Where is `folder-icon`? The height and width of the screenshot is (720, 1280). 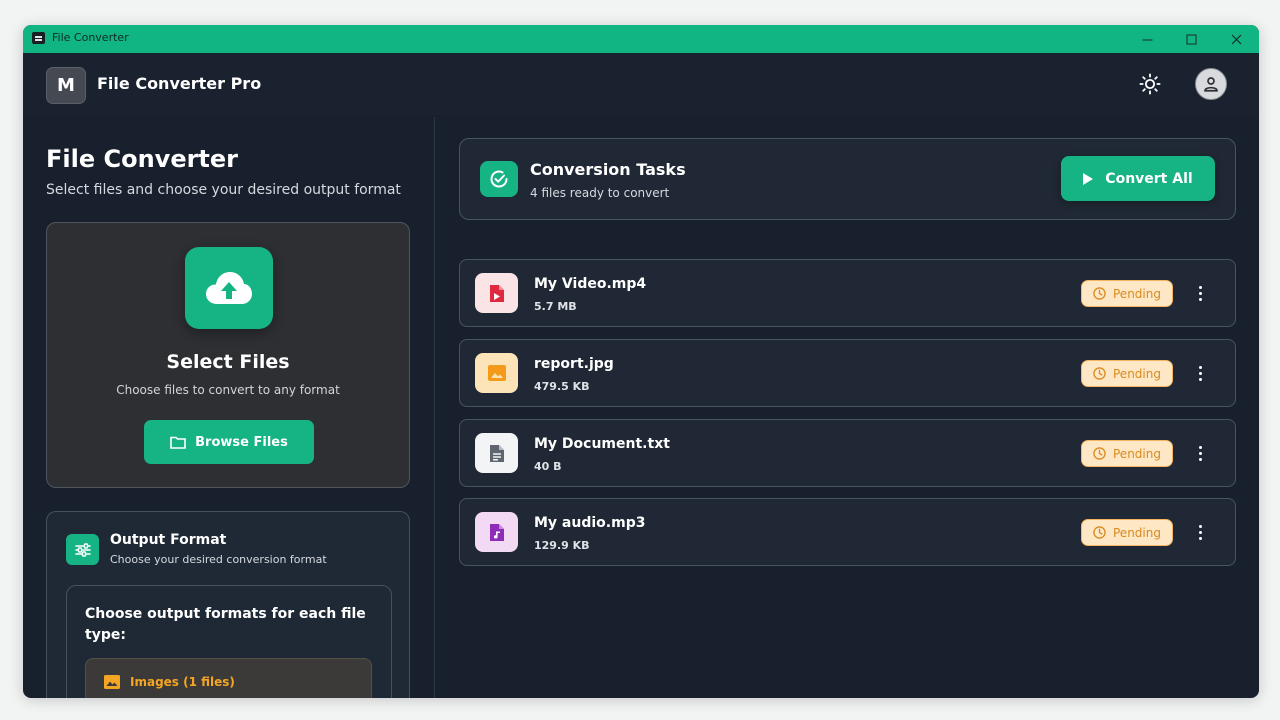 folder-icon is located at coordinates (178, 442).